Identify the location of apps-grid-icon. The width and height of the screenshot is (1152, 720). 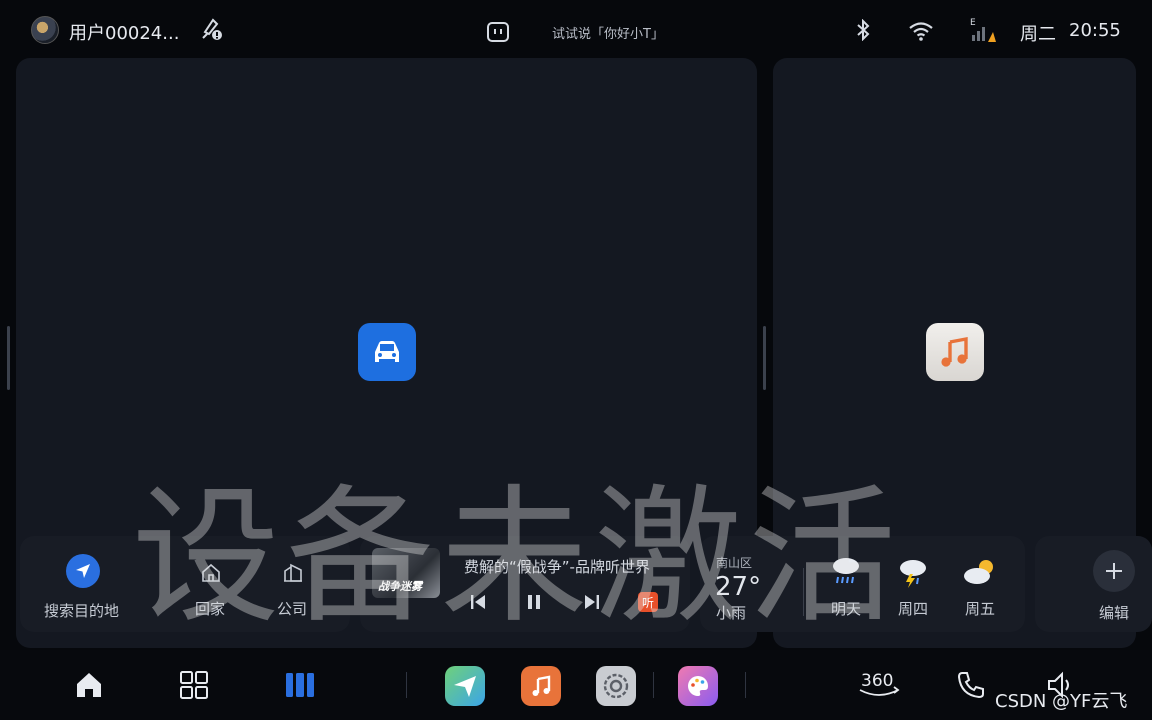
(194, 685).